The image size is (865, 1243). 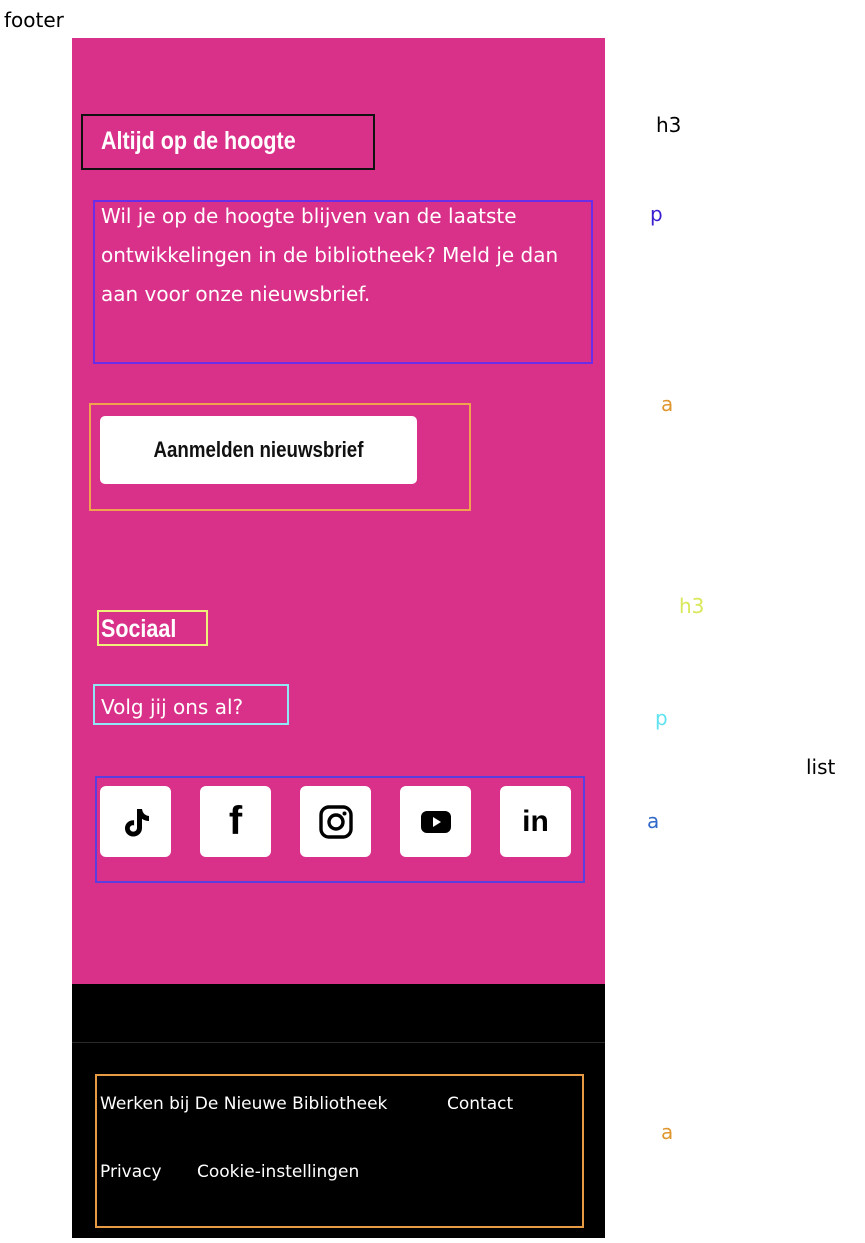 What do you see at coordinates (821, 767) in the screenshot?
I see `annotation-list-label: list` at bounding box center [821, 767].